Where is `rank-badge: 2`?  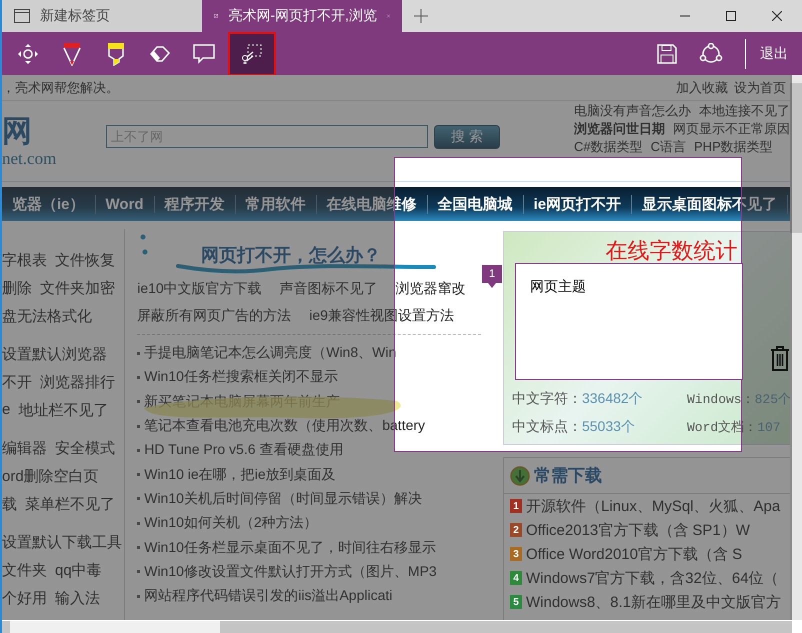
rank-badge: 2 is located at coordinates (516, 530).